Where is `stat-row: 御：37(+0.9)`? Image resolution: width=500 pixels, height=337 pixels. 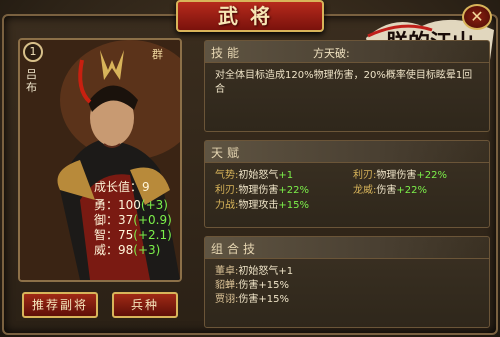 stat-row: 御：37(+0.9) is located at coordinates (133, 220).